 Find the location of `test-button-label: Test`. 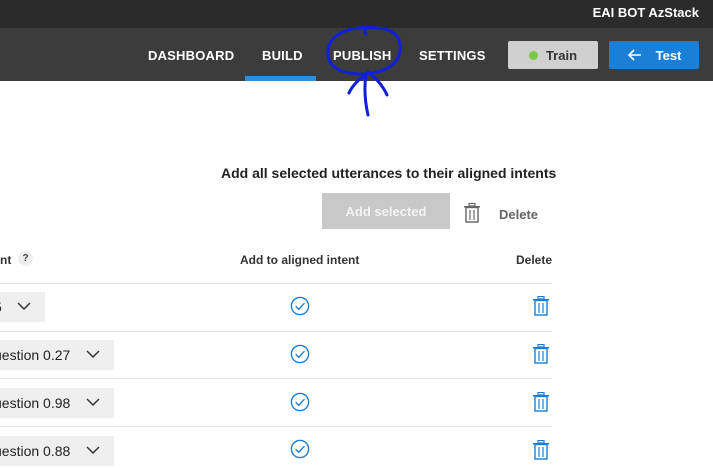

test-button-label: Test is located at coordinates (668, 55).